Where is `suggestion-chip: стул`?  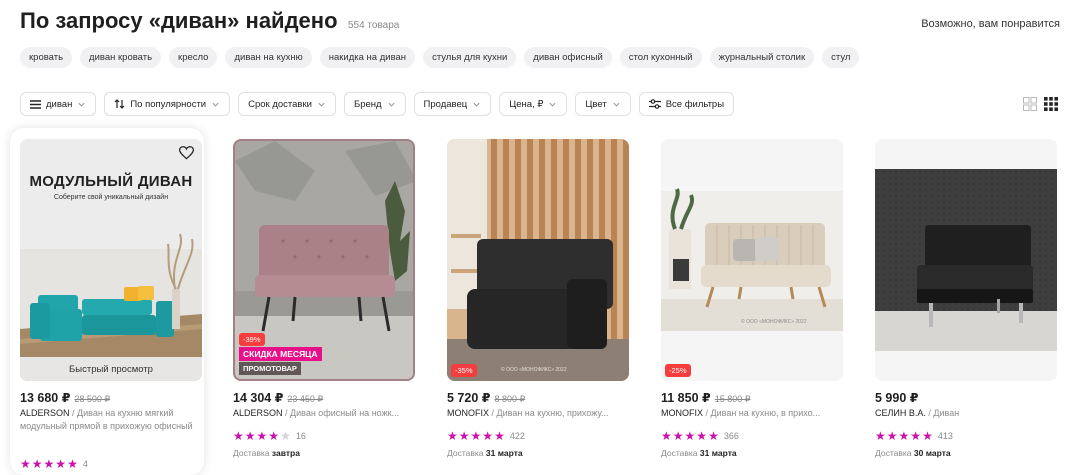
suggestion-chip: стул is located at coordinates (841, 57).